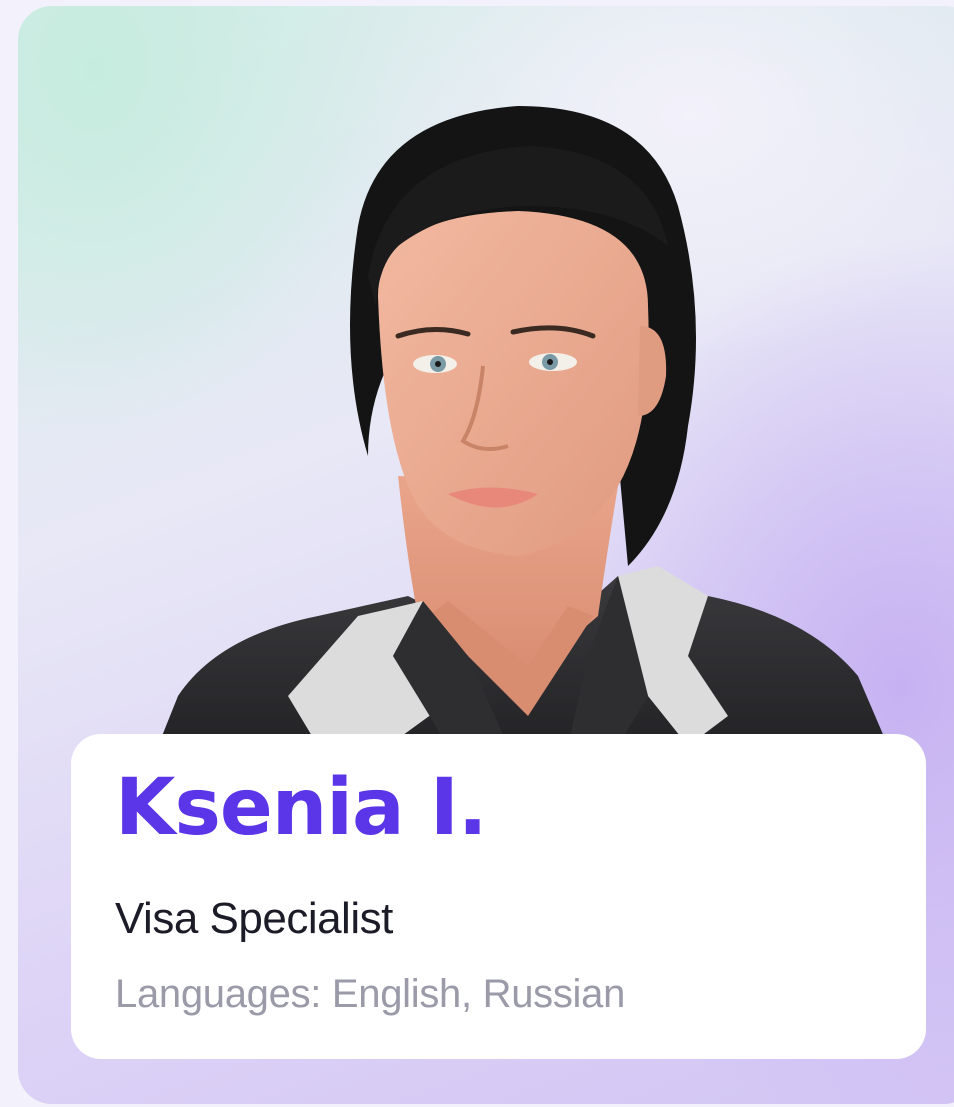  What do you see at coordinates (370, 994) in the screenshot?
I see `specialist-languages: Languages: English, Russian` at bounding box center [370, 994].